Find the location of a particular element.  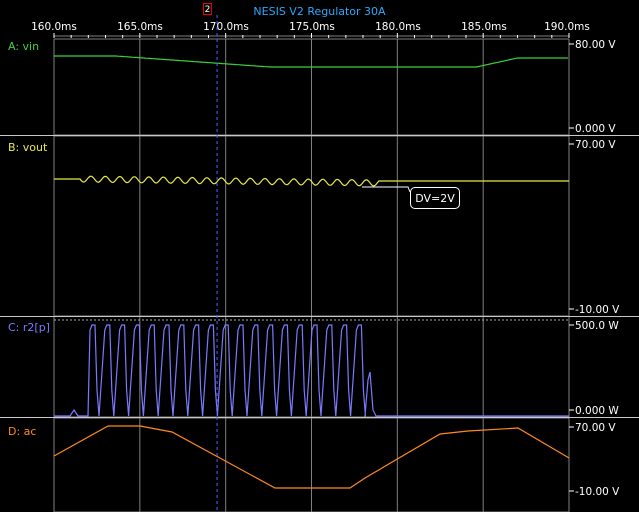

annotation-leader-line is located at coordinates (386, 189).